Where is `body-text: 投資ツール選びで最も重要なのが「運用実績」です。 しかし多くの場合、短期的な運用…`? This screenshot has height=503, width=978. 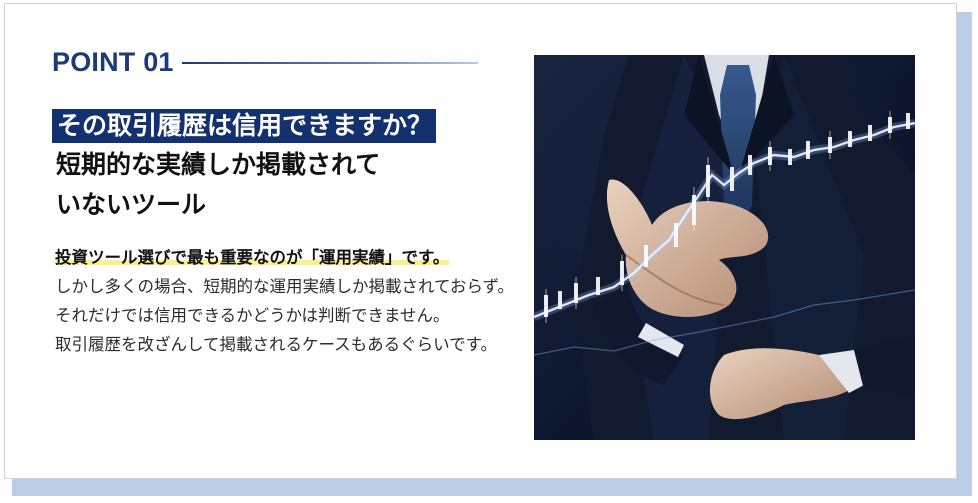
body-text: 投資ツール選びで最も重要なのが「運用実績」です。 しかし多くの場合、短期的な運用… is located at coordinates (286, 301).